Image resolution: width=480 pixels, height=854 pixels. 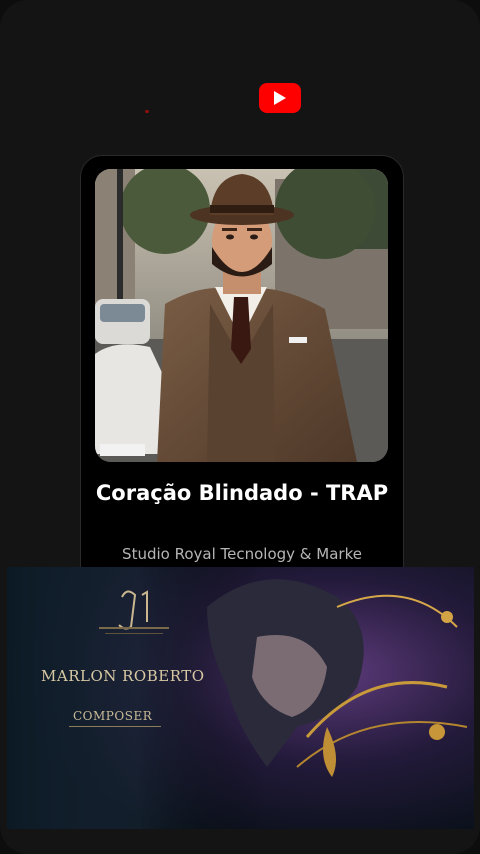 What do you see at coordinates (115, 726) in the screenshot?
I see `divider` at bounding box center [115, 726].